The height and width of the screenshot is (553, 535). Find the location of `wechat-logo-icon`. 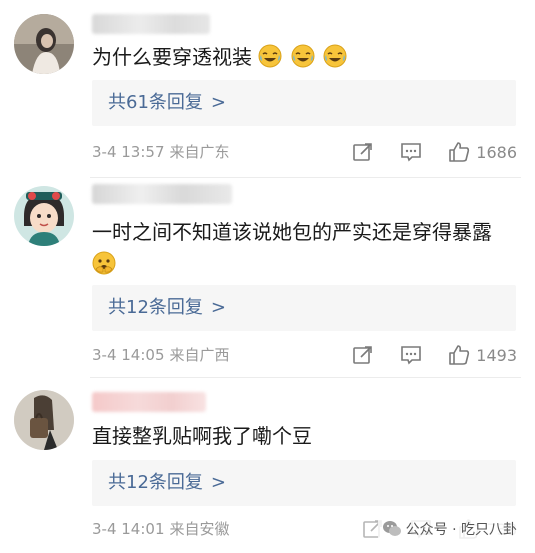

wechat-logo-icon is located at coordinates (391, 528).